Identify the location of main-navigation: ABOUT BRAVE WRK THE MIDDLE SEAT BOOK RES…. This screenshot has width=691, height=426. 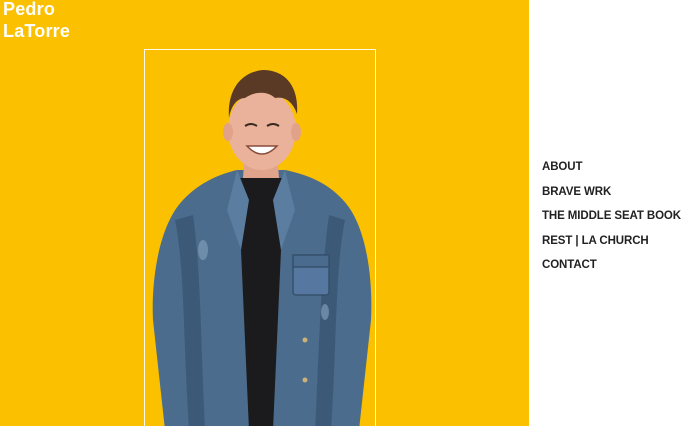
(616, 221).